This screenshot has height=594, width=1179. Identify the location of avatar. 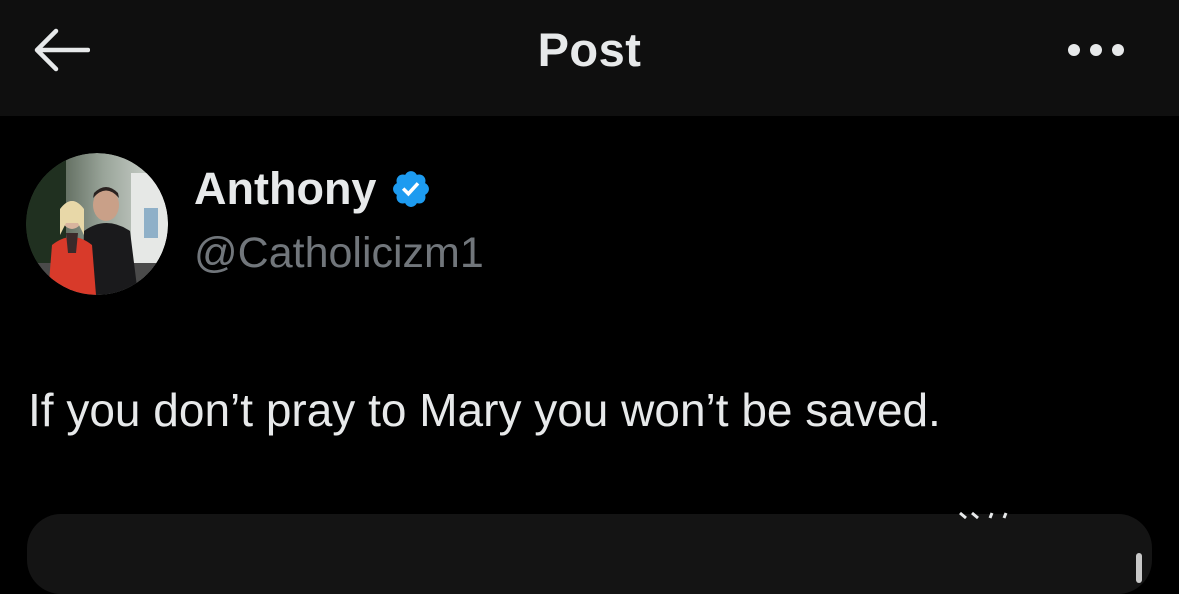
(97, 224).